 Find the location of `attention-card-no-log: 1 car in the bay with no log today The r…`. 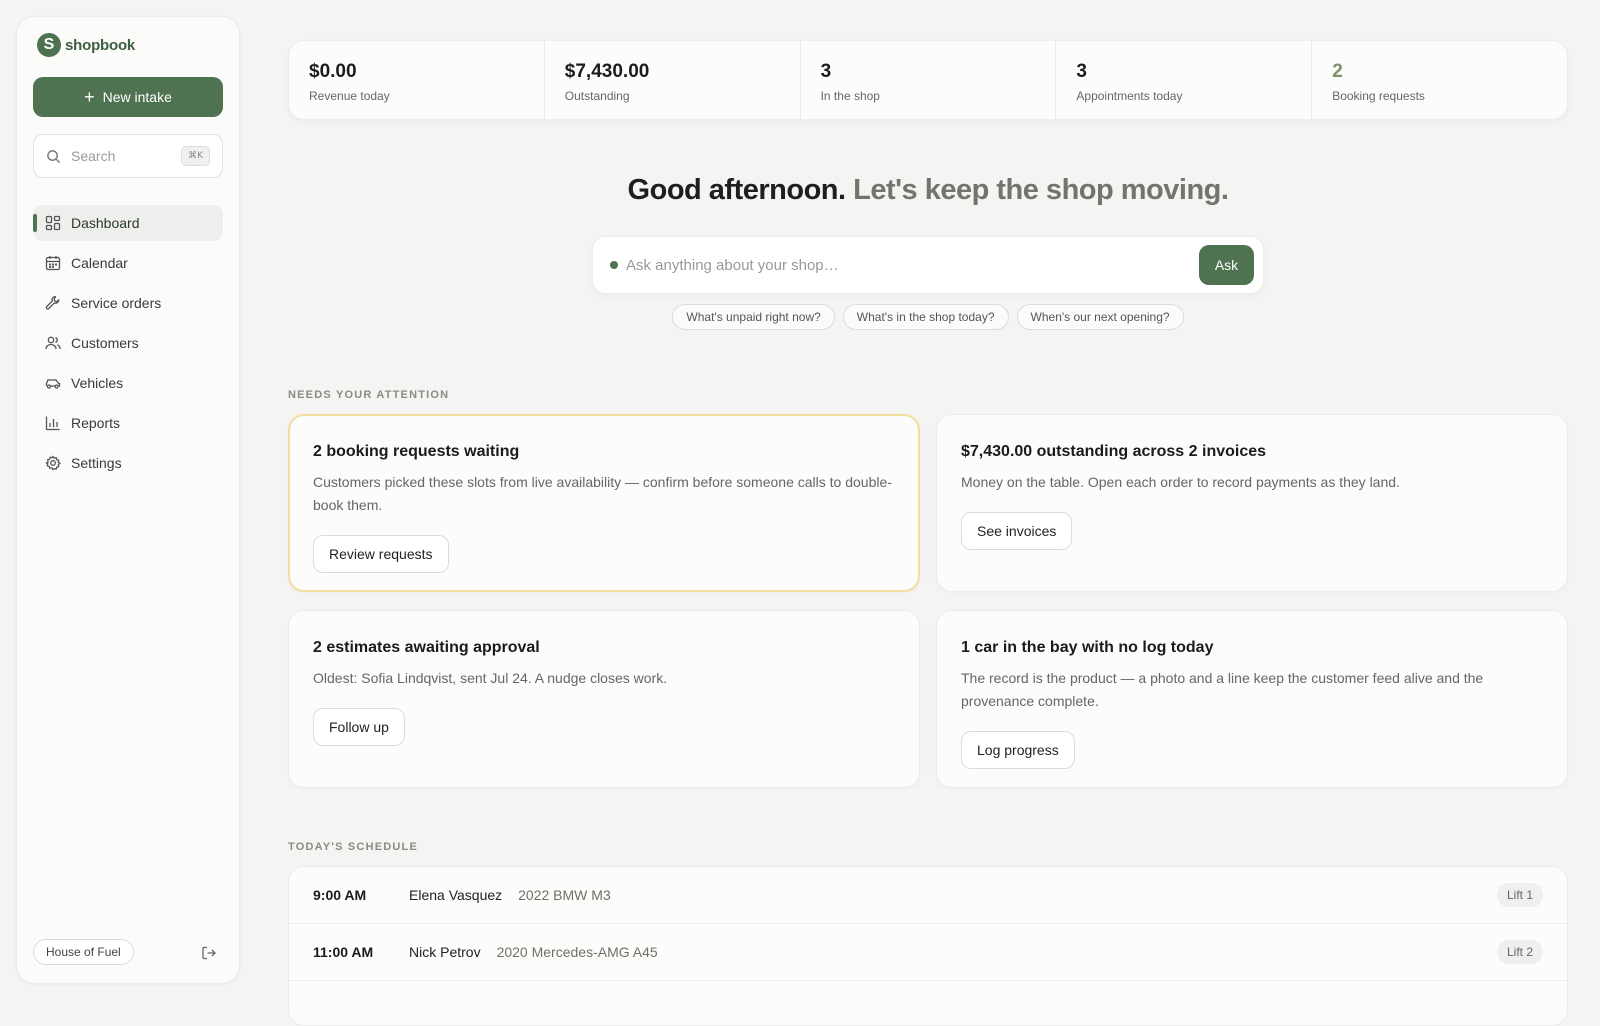

attention-card-no-log: 1 car in the bay with no log today The r… is located at coordinates (1252, 699).